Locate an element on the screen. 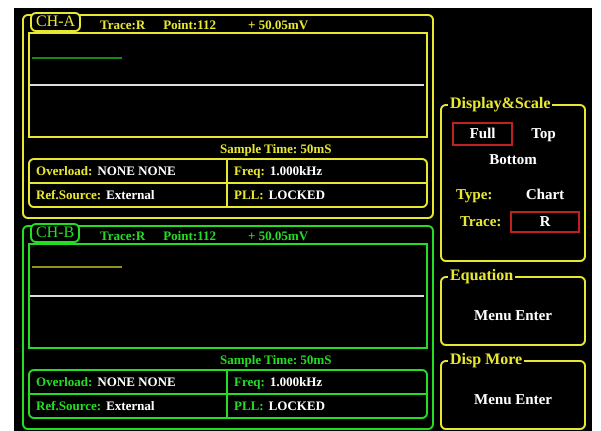 Image resolution: width=601 pixels, height=431 pixels. mode-option: Top is located at coordinates (543, 134).